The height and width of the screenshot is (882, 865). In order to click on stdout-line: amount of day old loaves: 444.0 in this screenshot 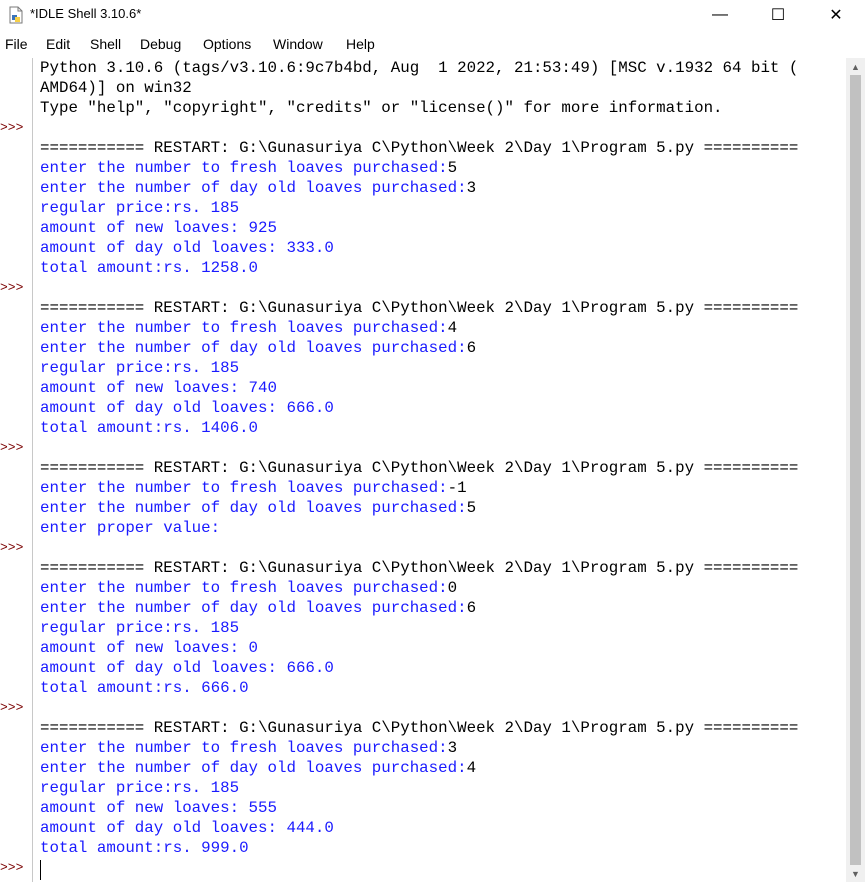, I will do `click(187, 828)`.